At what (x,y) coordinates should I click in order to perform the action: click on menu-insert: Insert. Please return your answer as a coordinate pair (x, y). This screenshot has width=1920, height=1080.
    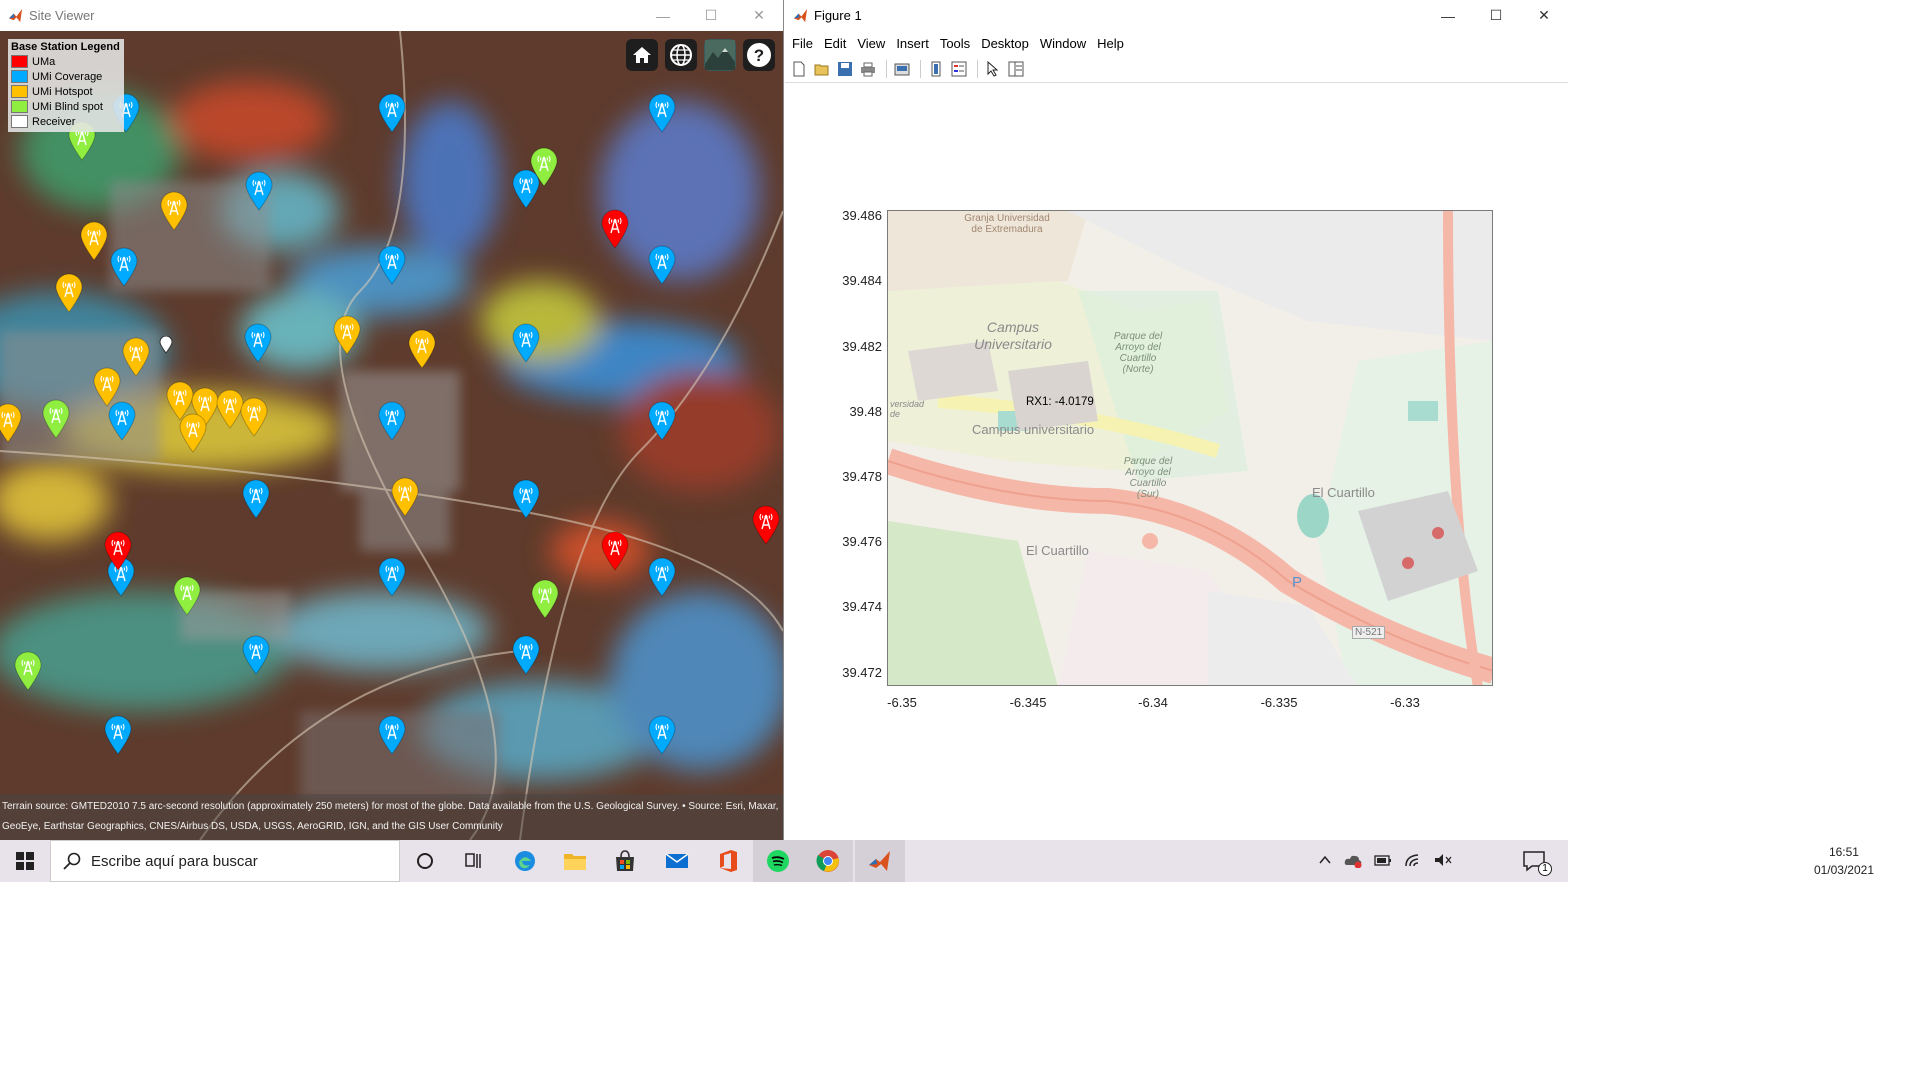
    Looking at the image, I should click on (913, 43).